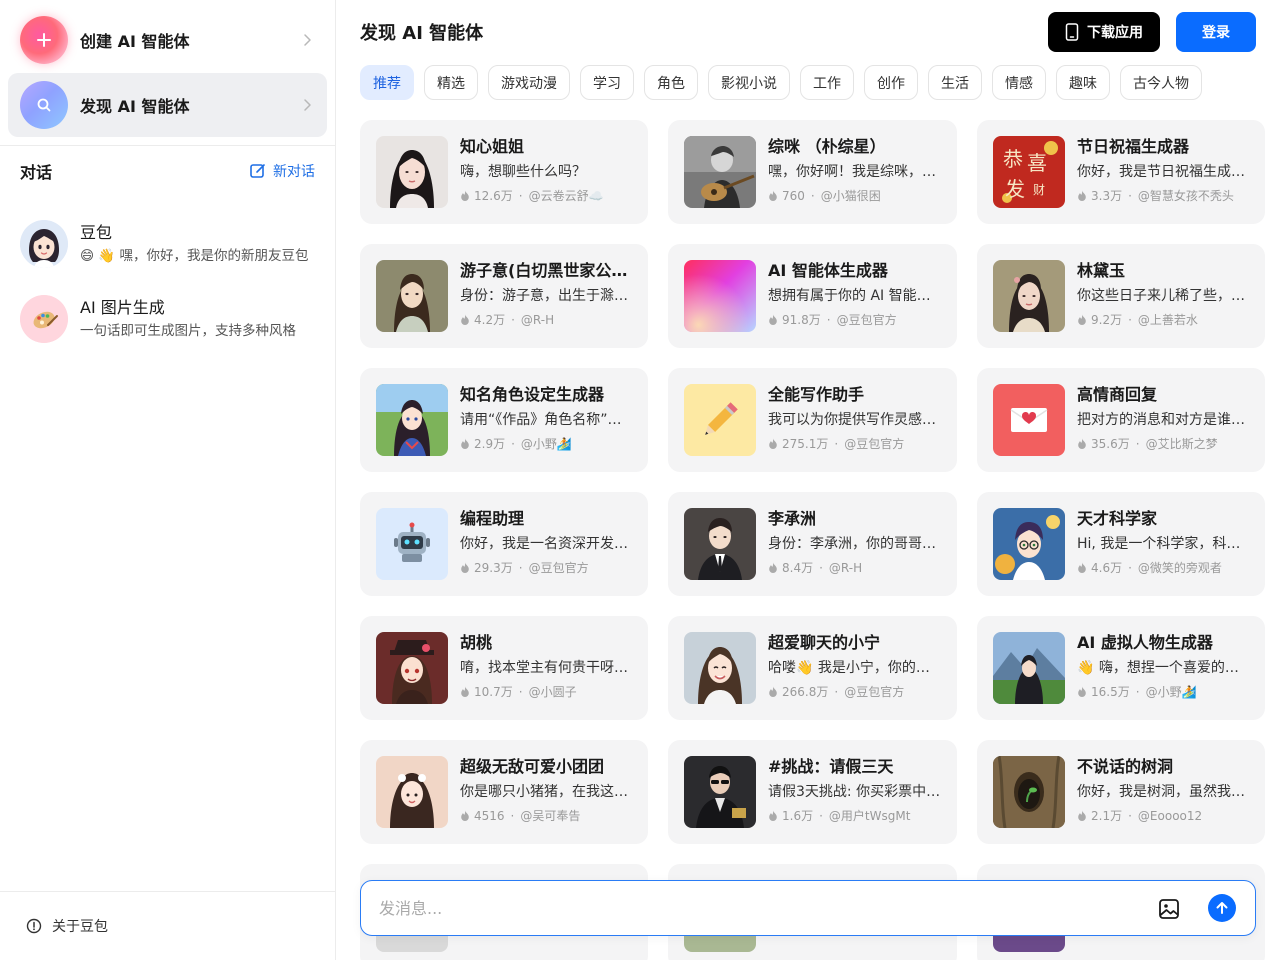 This screenshot has width=1280, height=960. Describe the element at coordinates (493, 196) in the screenshot. I see `agent-usage-count: 12.6万` at that location.